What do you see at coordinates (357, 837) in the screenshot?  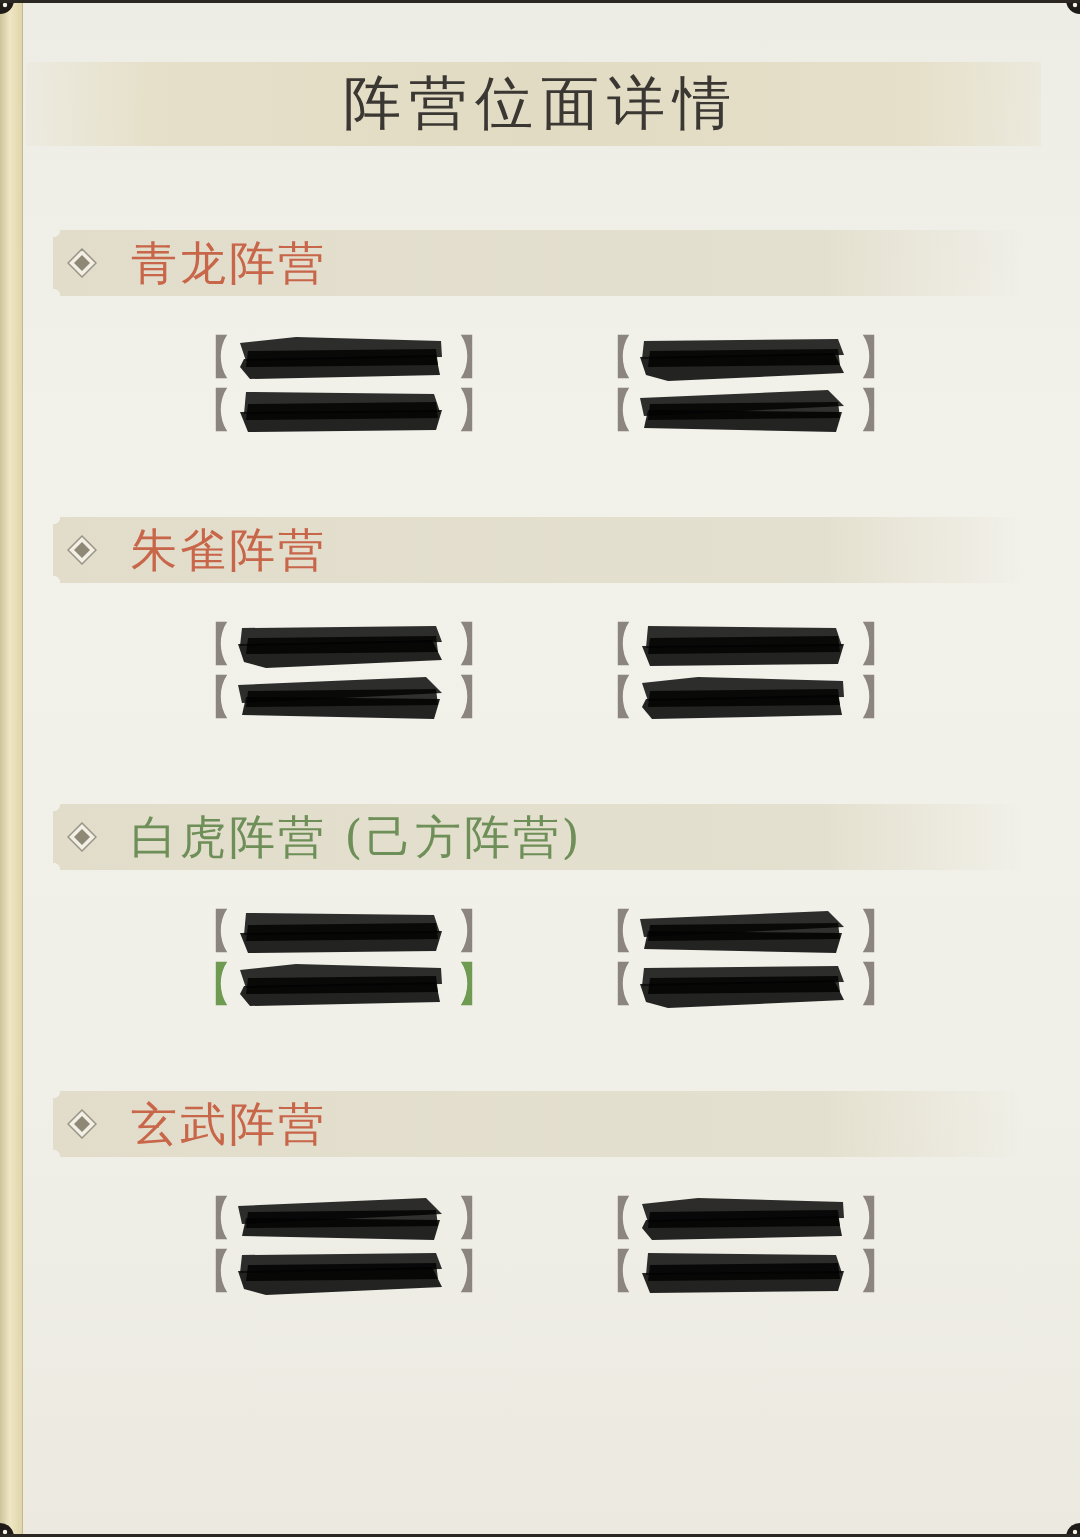 I see `faction-title: 白虎阵营 (己方阵营)` at bounding box center [357, 837].